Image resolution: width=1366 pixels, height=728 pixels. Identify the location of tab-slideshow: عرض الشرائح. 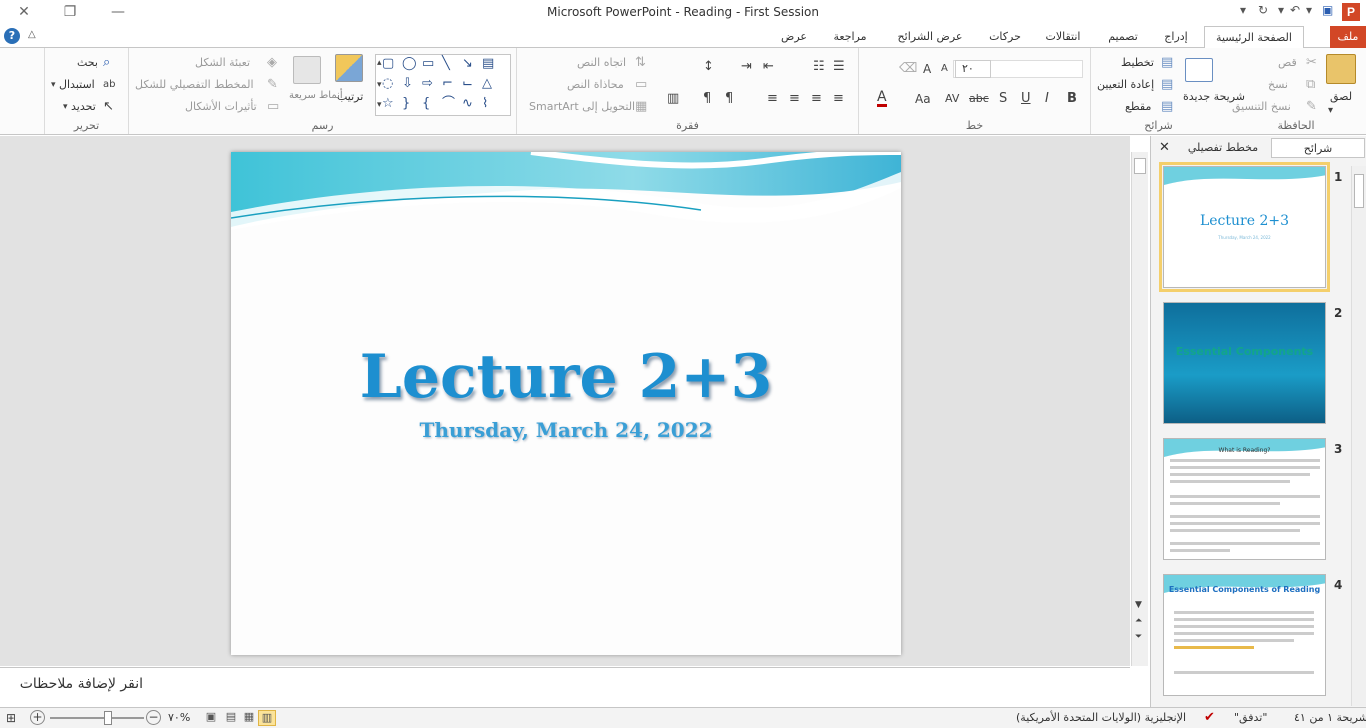
(930, 37).